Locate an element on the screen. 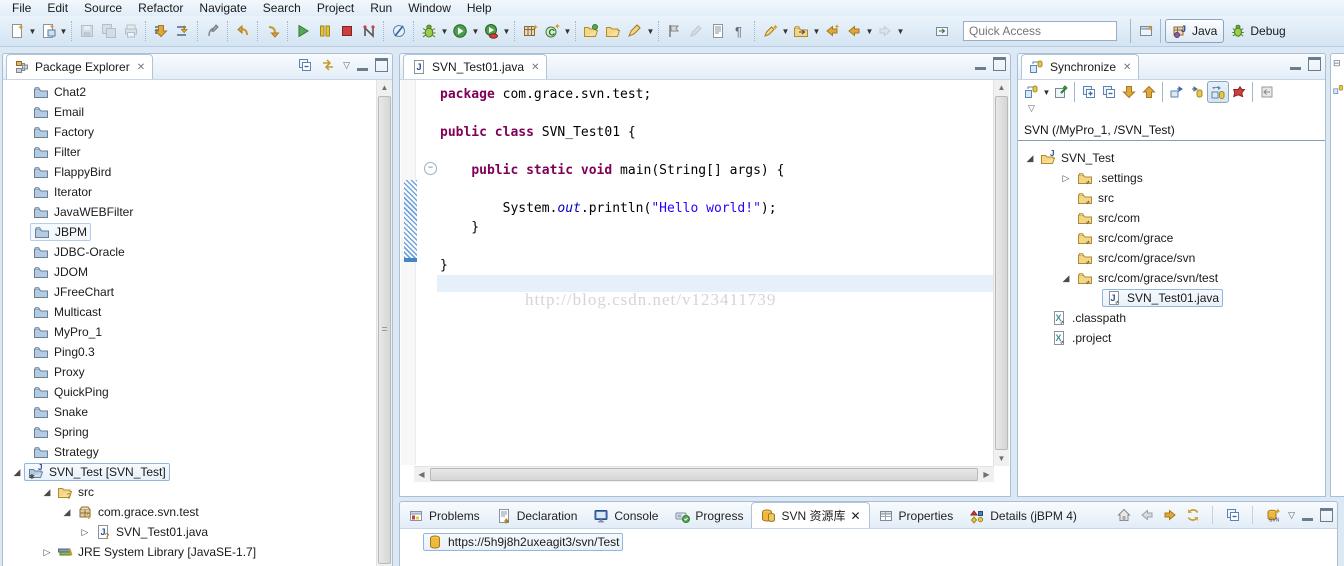 Image resolution: width=1344 pixels, height=566 pixels. java-perspective-button: J Java is located at coordinates (1195, 31).